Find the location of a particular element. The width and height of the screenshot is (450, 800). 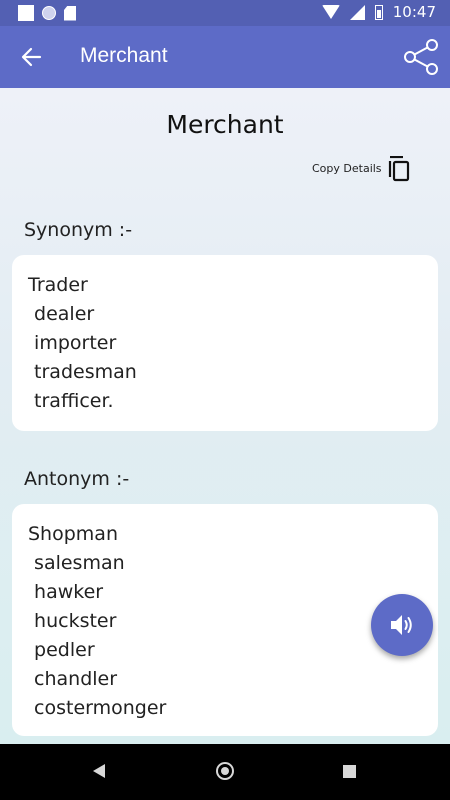

sd-card-icon is located at coordinates (70, 13).